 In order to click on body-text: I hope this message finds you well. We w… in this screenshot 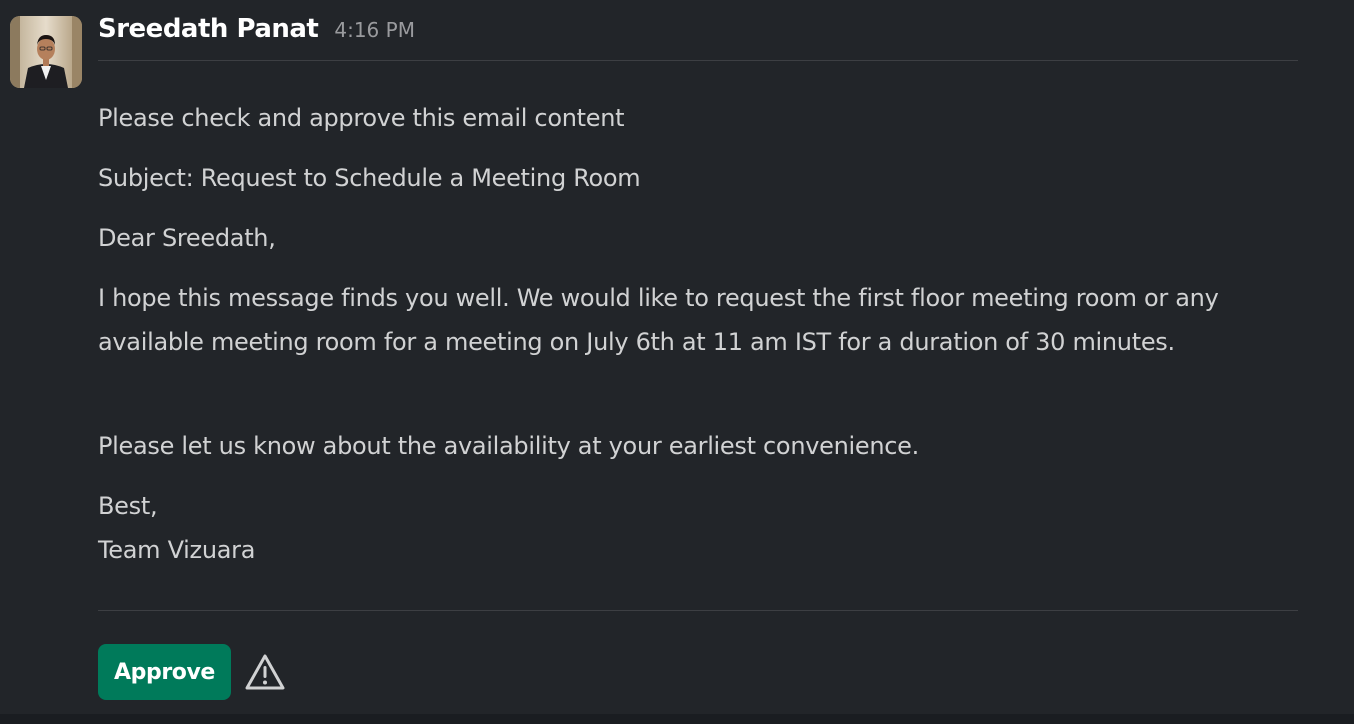, I will do `click(658, 320)`.